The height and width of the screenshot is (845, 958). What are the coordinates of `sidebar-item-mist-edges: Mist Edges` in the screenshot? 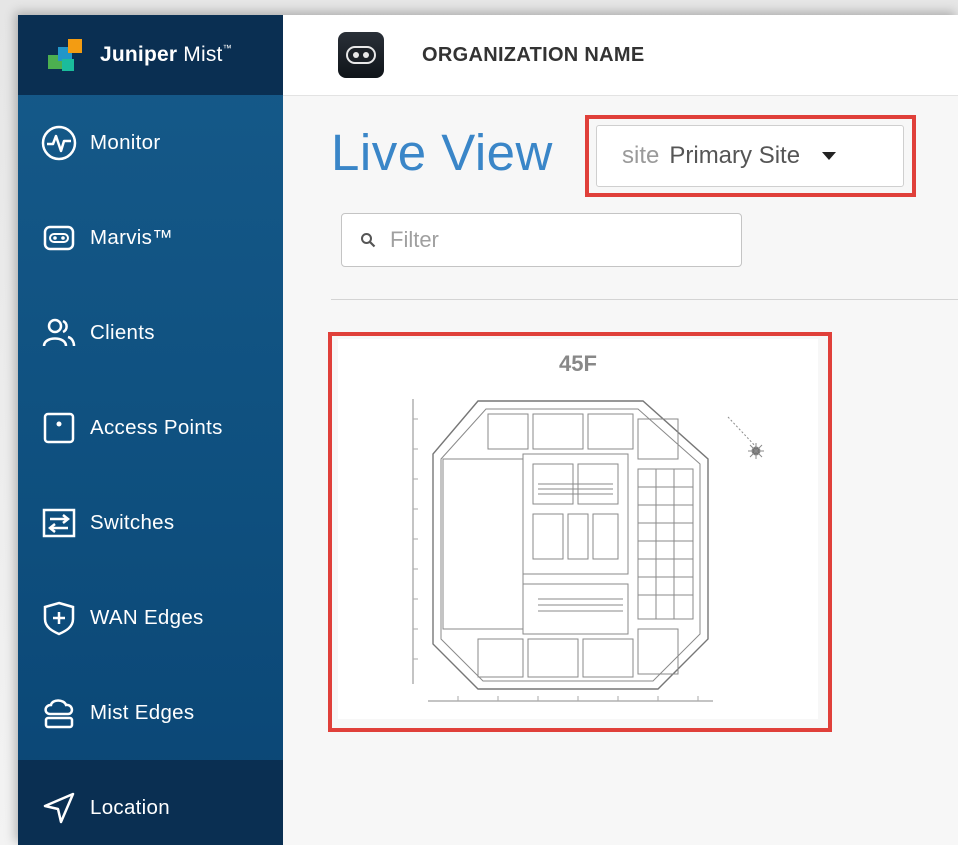 It's located at (150, 712).